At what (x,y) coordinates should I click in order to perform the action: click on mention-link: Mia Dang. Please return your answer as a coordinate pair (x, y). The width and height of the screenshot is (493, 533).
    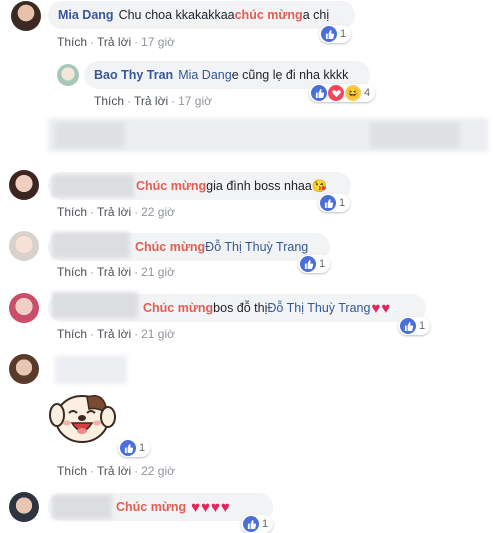
    Looking at the image, I should click on (205, 75).